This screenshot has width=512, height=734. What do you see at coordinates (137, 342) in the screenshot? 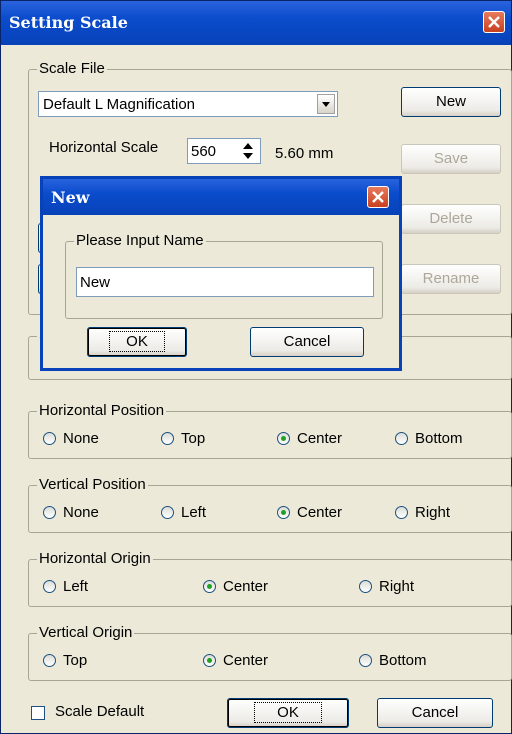
I see `dialog-ok-button: OK` at bounding box center [137, 342].